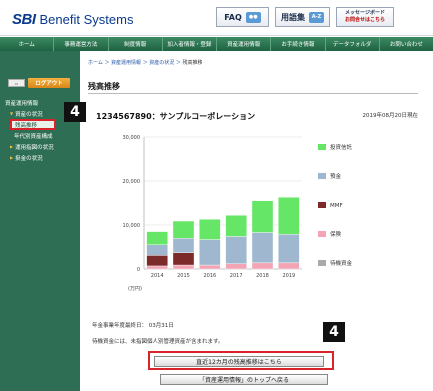 Image resolution: width=433 pixels, height=391 pixels. I want to click on logo-sbi: SBI, so click(24, 19).